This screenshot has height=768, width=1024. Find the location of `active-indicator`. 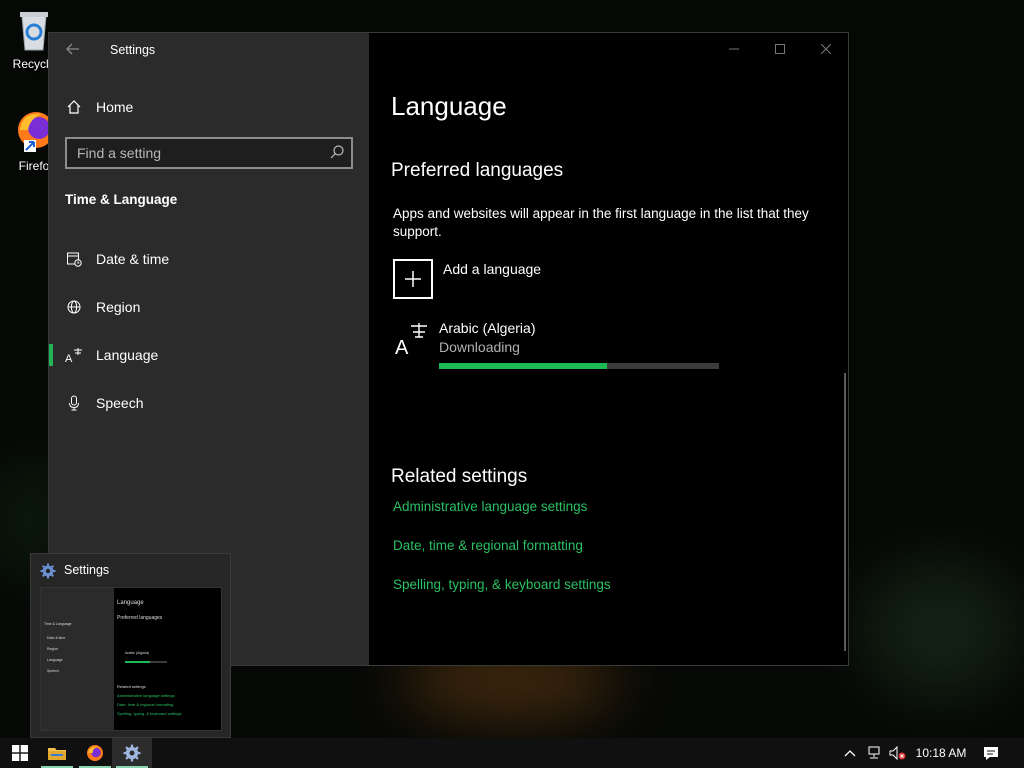

active-indicator is located at coordinates (51, 355).